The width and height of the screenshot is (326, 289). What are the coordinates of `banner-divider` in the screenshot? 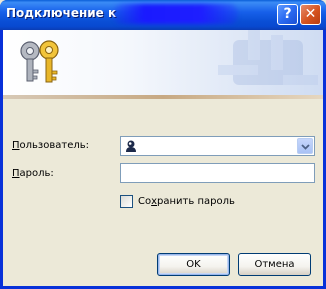 It's located at (163, 97).